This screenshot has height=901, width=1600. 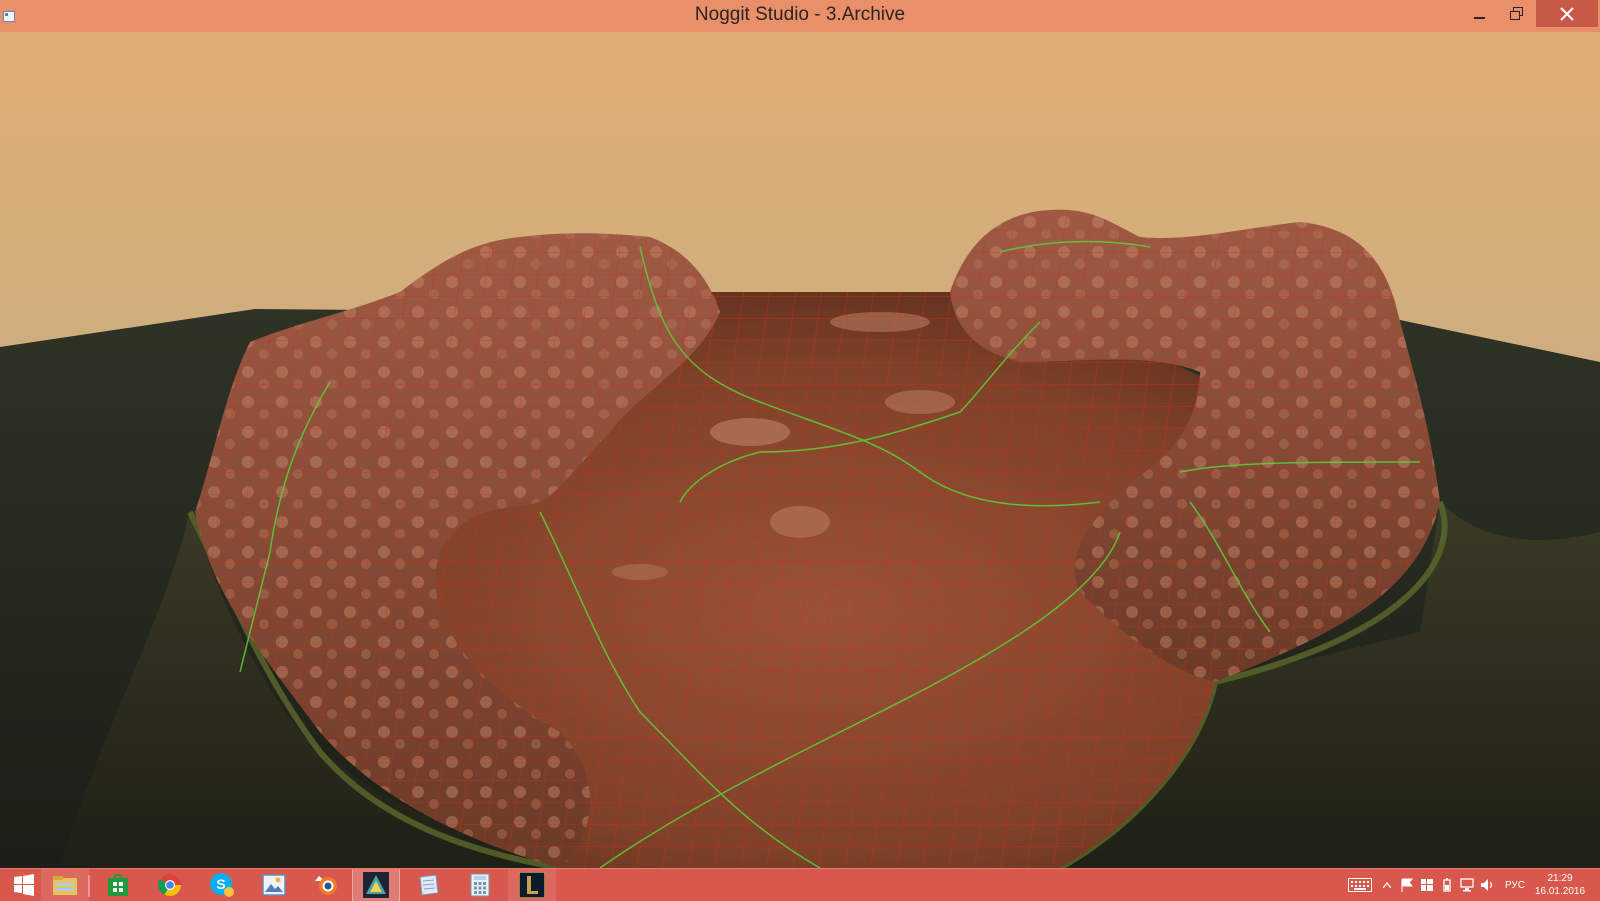 I want to click on blender-icon, so click(x=326, y=885).